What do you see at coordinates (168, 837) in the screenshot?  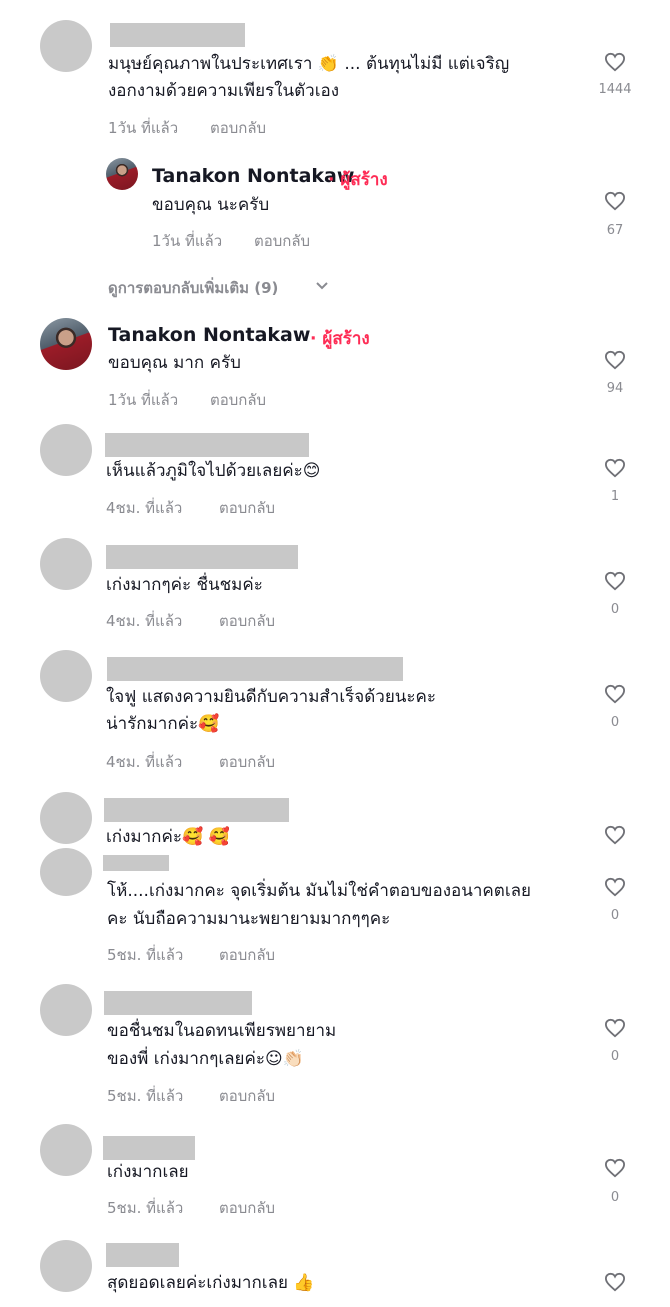 I see `comment-text: เก่งมากค่ะ🥰 🥰` at bounding box center [168, 837].